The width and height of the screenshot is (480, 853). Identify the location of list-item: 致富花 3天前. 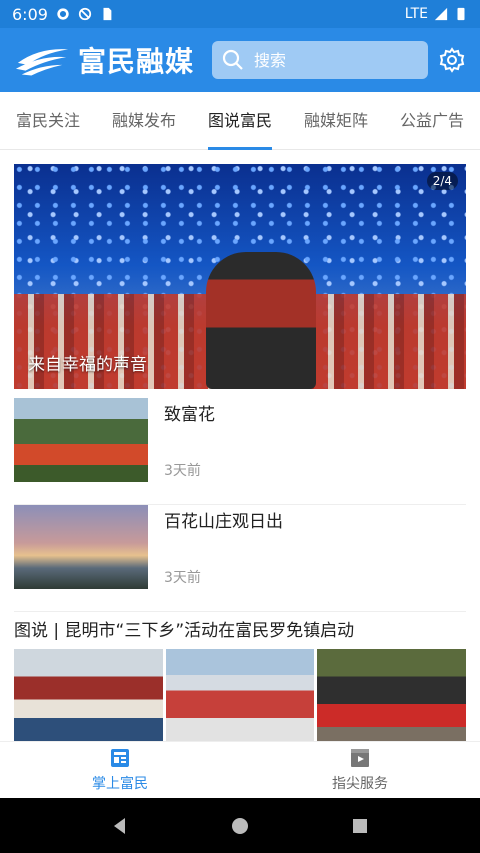
(240, 451).